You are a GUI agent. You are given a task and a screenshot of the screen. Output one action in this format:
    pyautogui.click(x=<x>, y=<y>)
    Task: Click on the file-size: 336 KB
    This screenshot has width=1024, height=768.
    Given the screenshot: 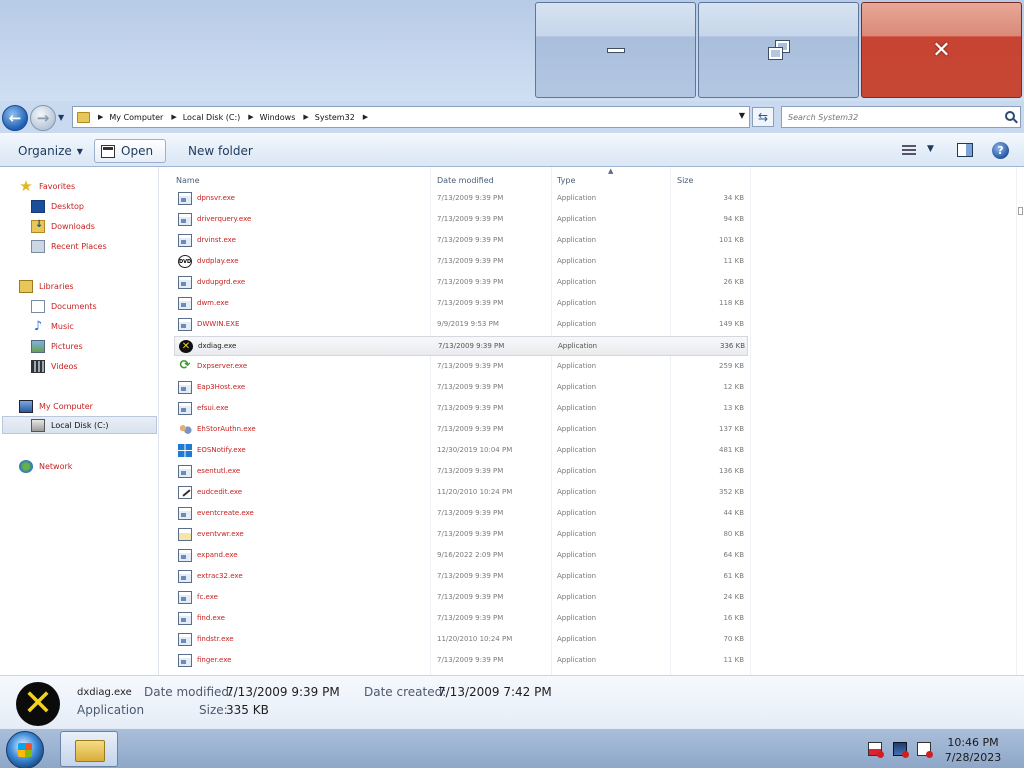 What is the action you would take?
    pyautogui.click(x=732, y=346)
    